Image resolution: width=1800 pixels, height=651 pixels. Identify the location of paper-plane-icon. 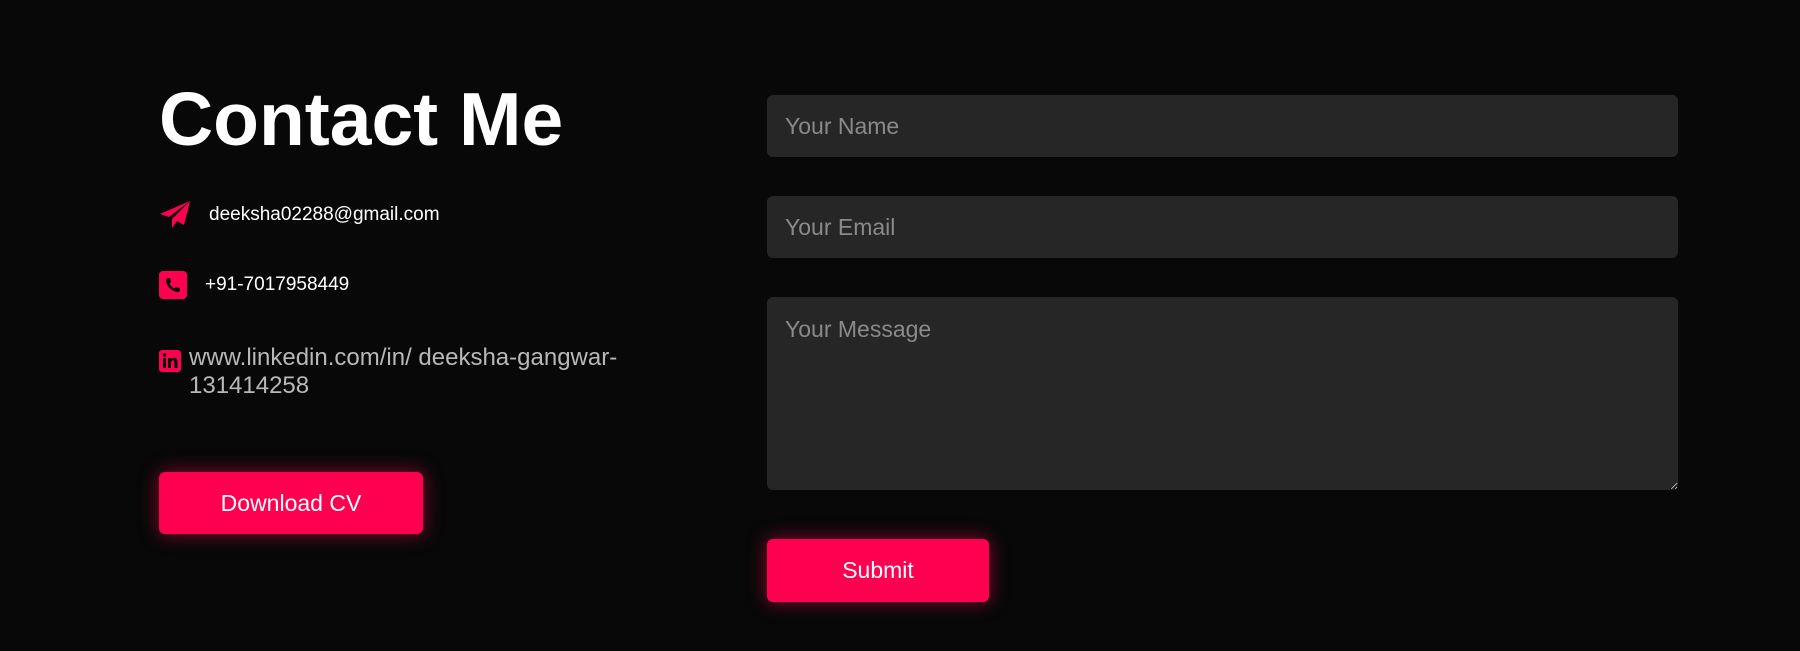
(175, 215).